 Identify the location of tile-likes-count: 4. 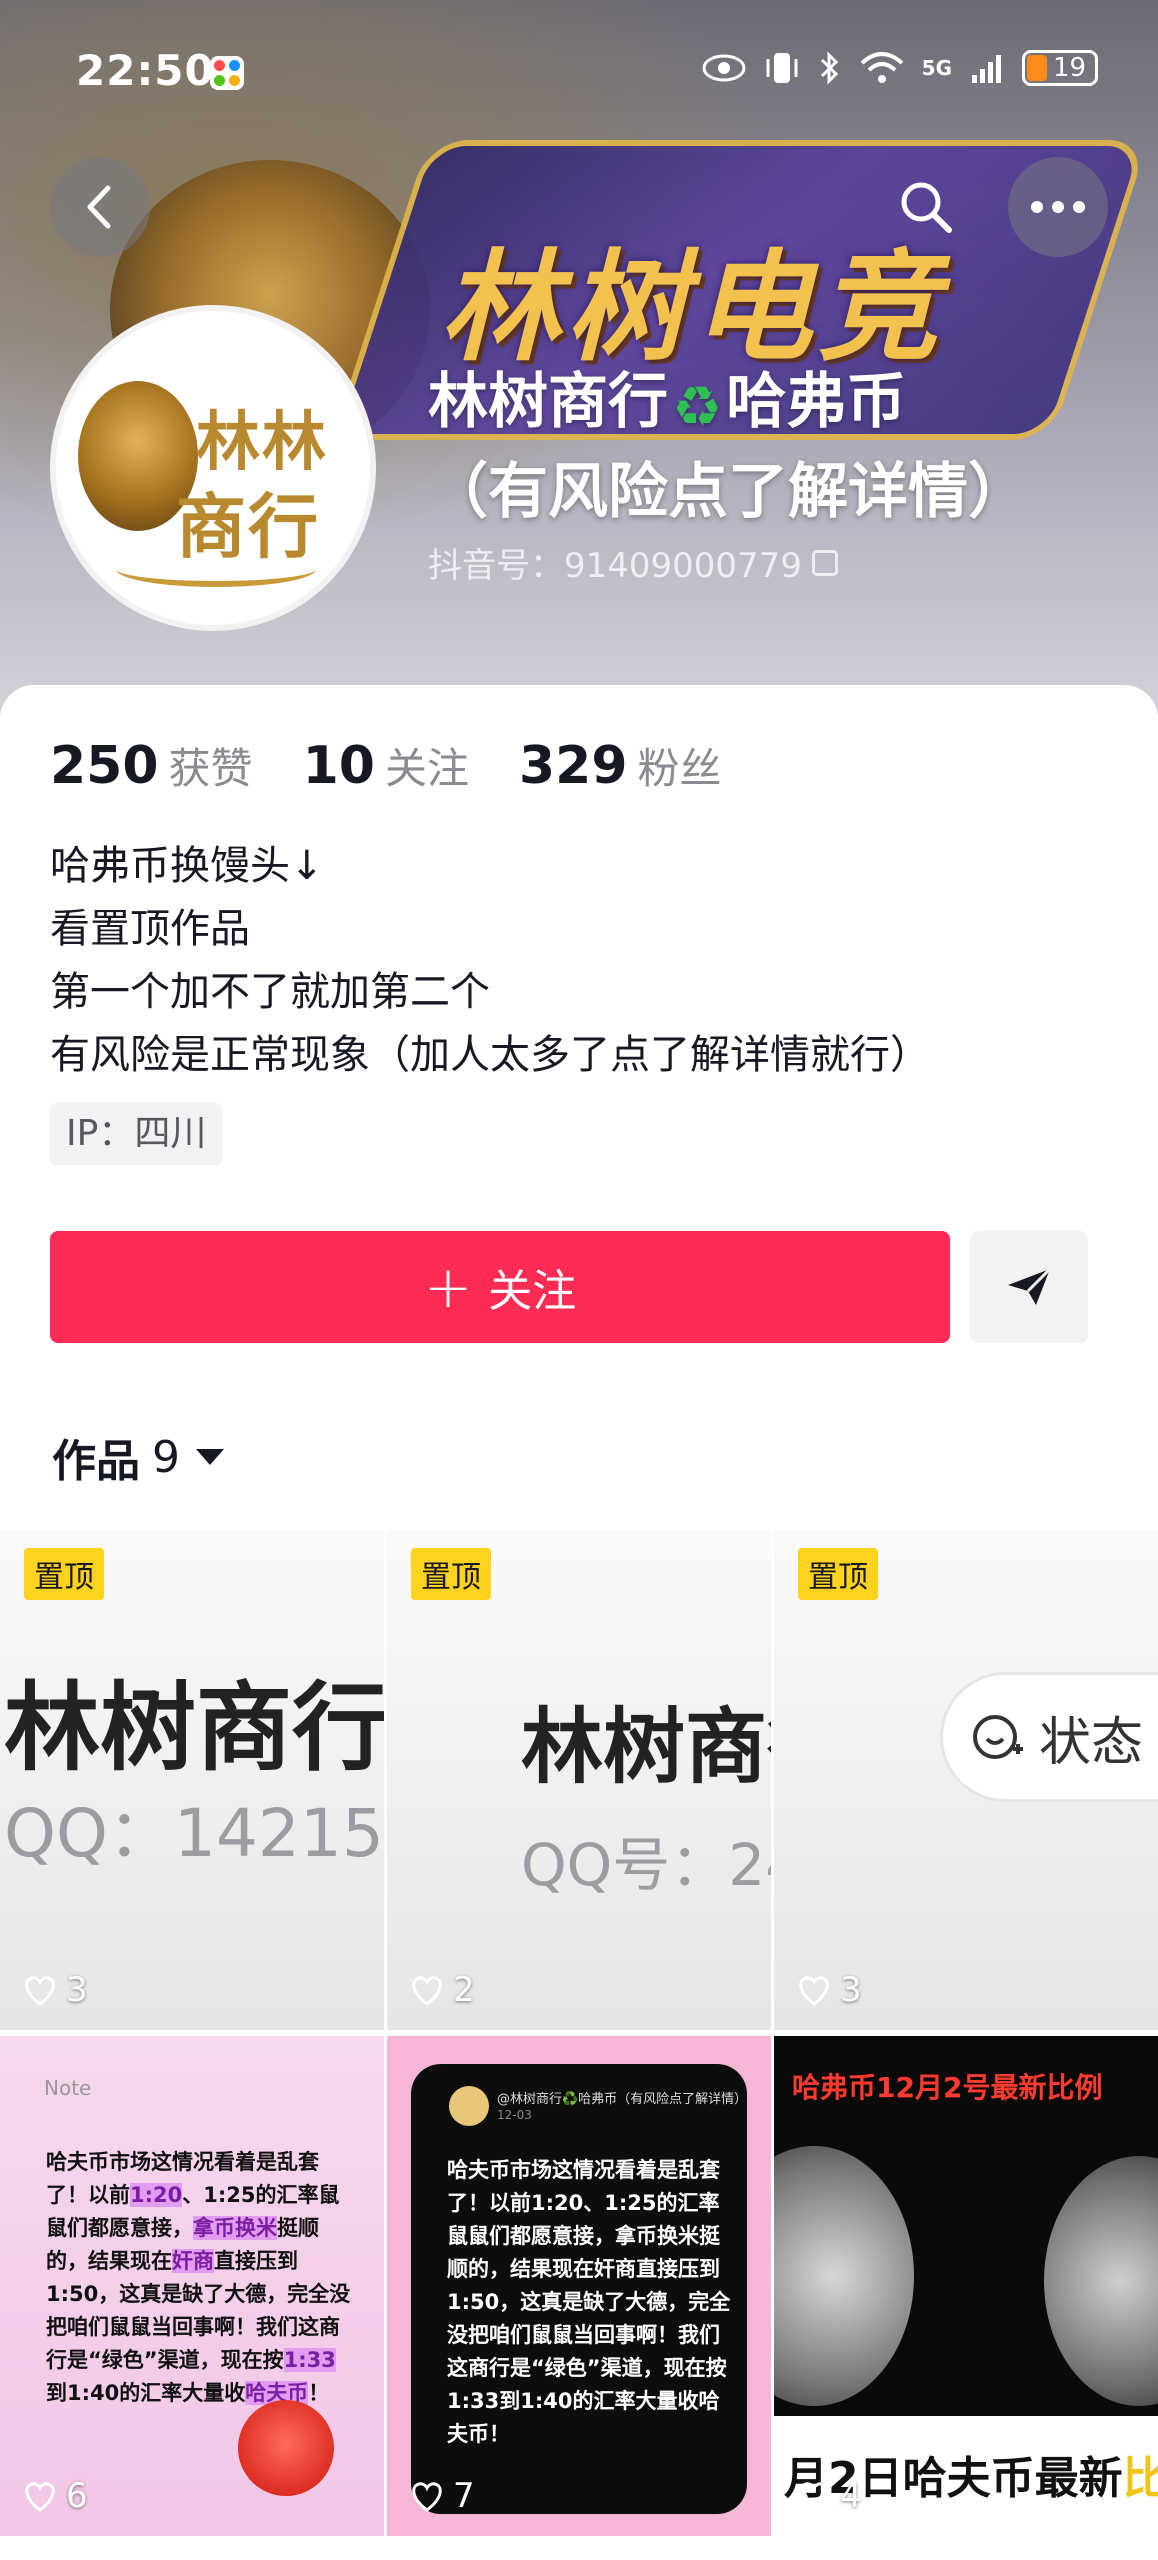
(851, 2496).